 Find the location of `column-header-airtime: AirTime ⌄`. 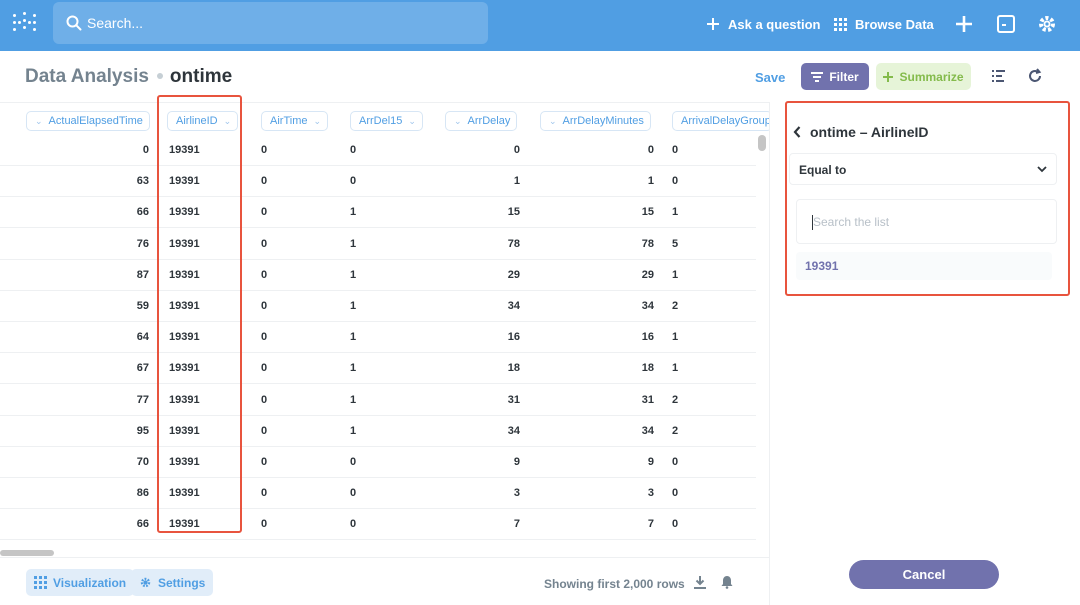

column-header-airtime: AirTime ⌄ is located at coordinates (295, 121).